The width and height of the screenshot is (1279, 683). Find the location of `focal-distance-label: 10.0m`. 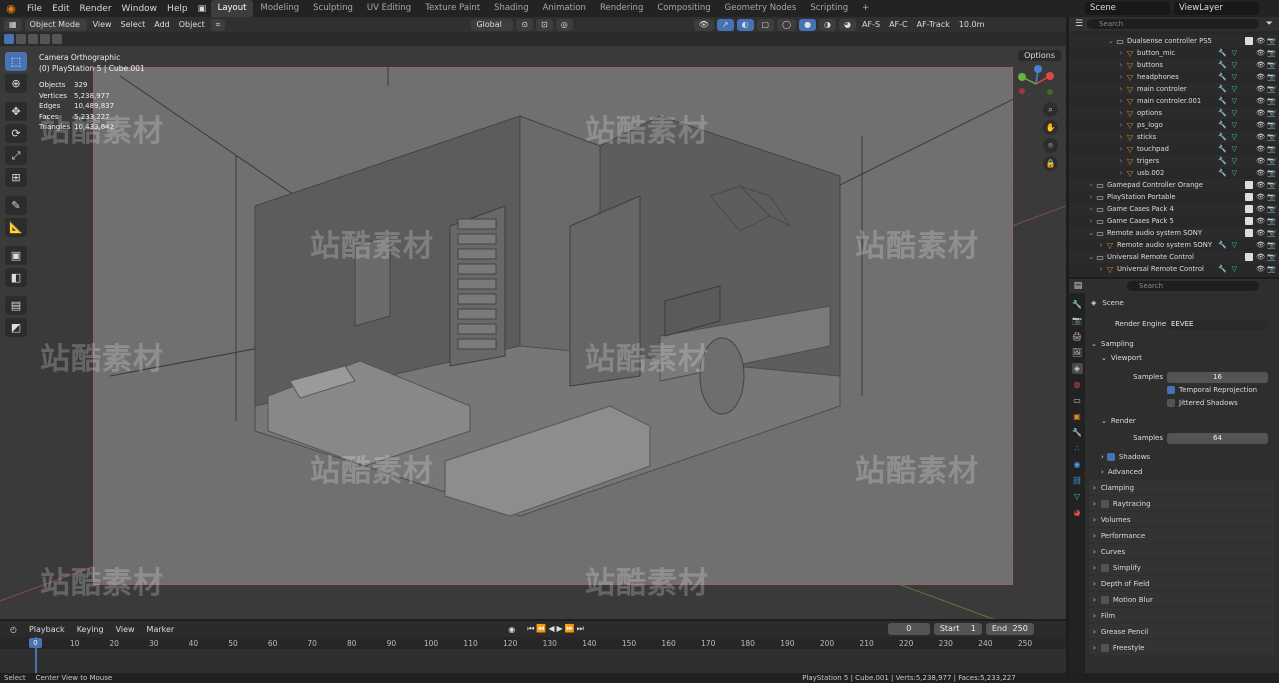

focal-distance-label: 10.0m is located at coordinates (972, 24).